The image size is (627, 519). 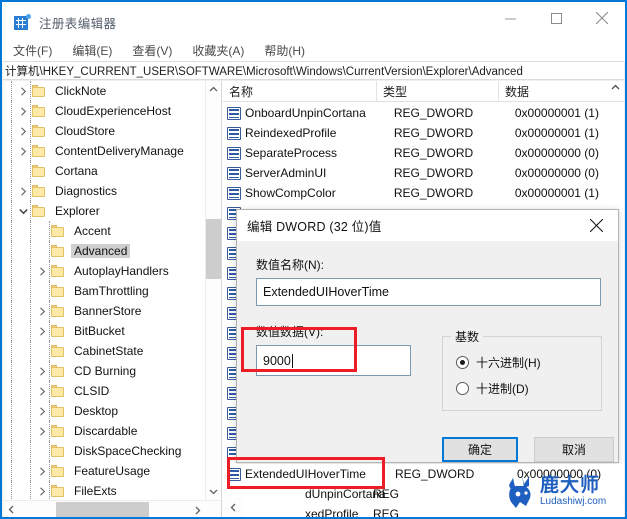 What do you see at coordinates (104, 191) in the screenshot?
I see `tree-item-diagnostics: Diagnostics` at bounding box center [104, 191].